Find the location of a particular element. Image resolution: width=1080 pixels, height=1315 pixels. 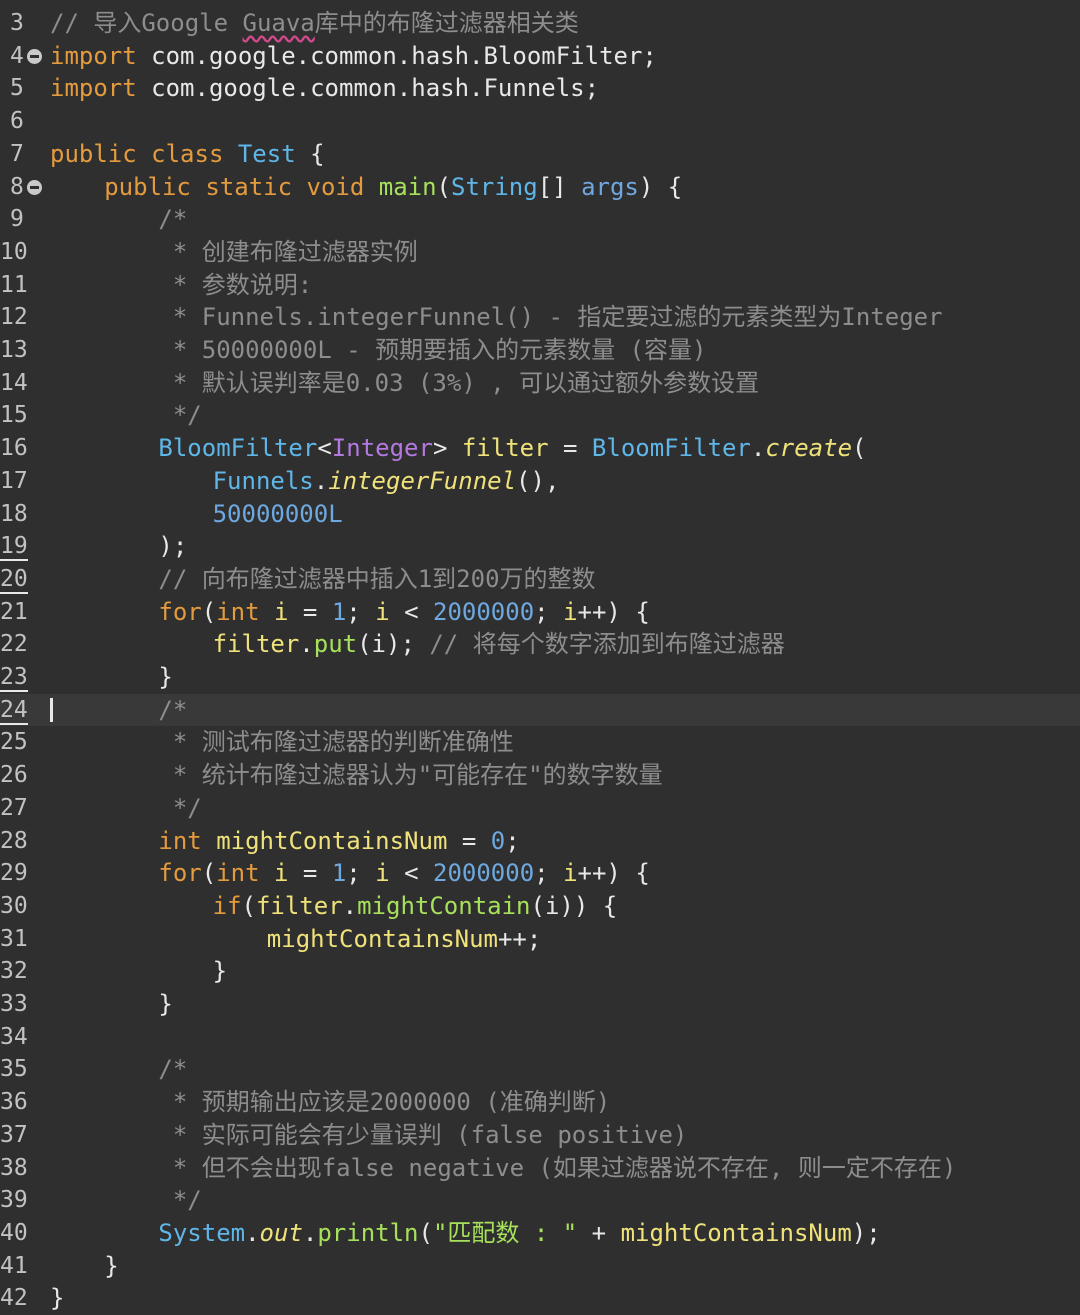

code-token: Guava is located at coordinates (278, 23).